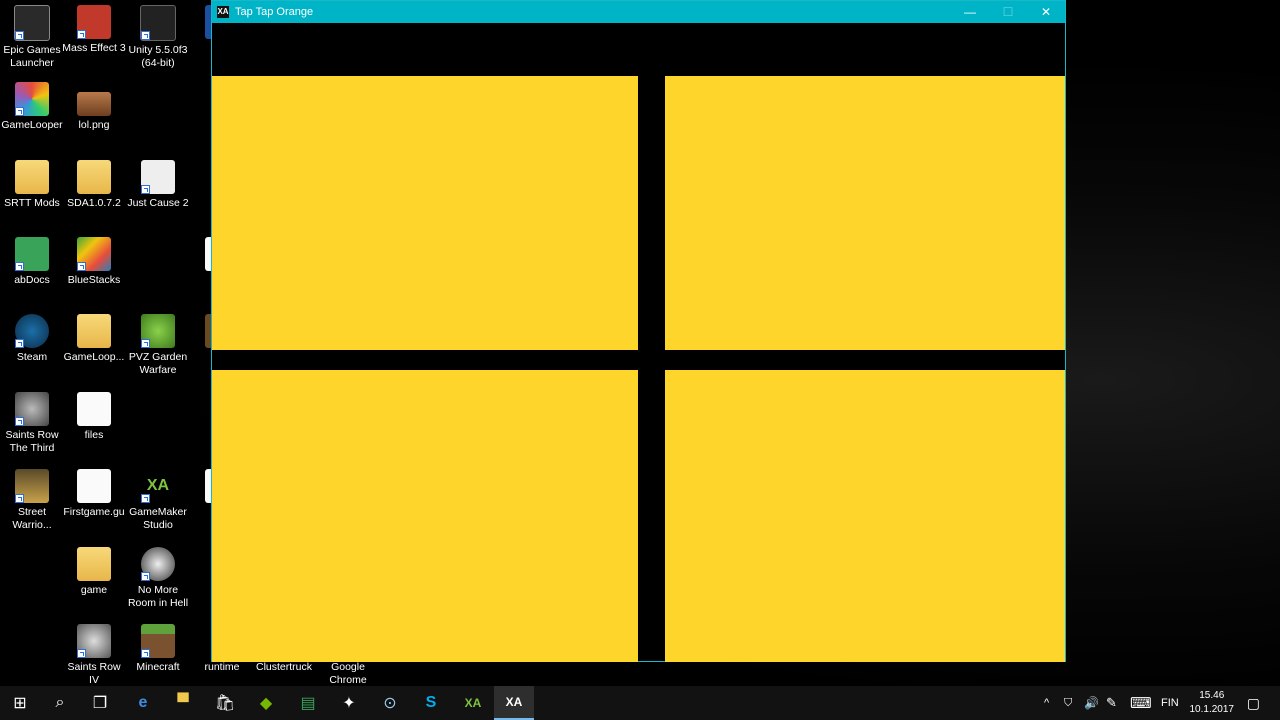  I want to click on saints-row-icon: ✦, so click(349, 703).